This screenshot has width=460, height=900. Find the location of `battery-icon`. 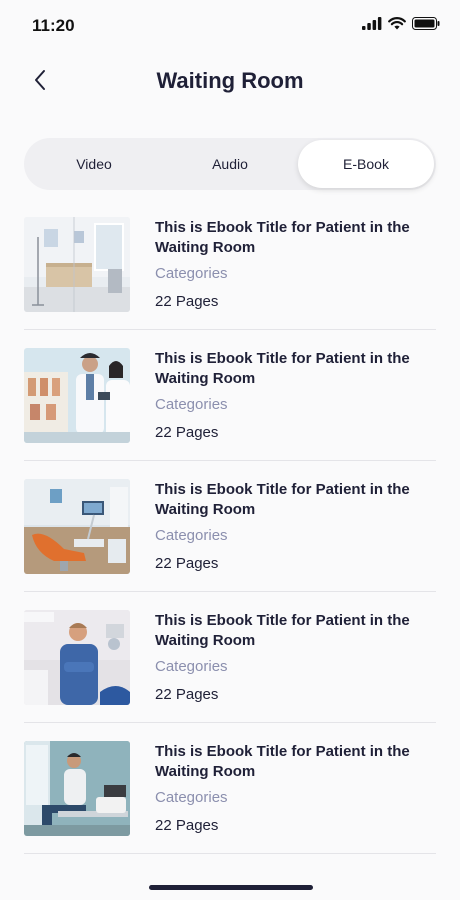

battery-icon is located at coordinates (426, 26).